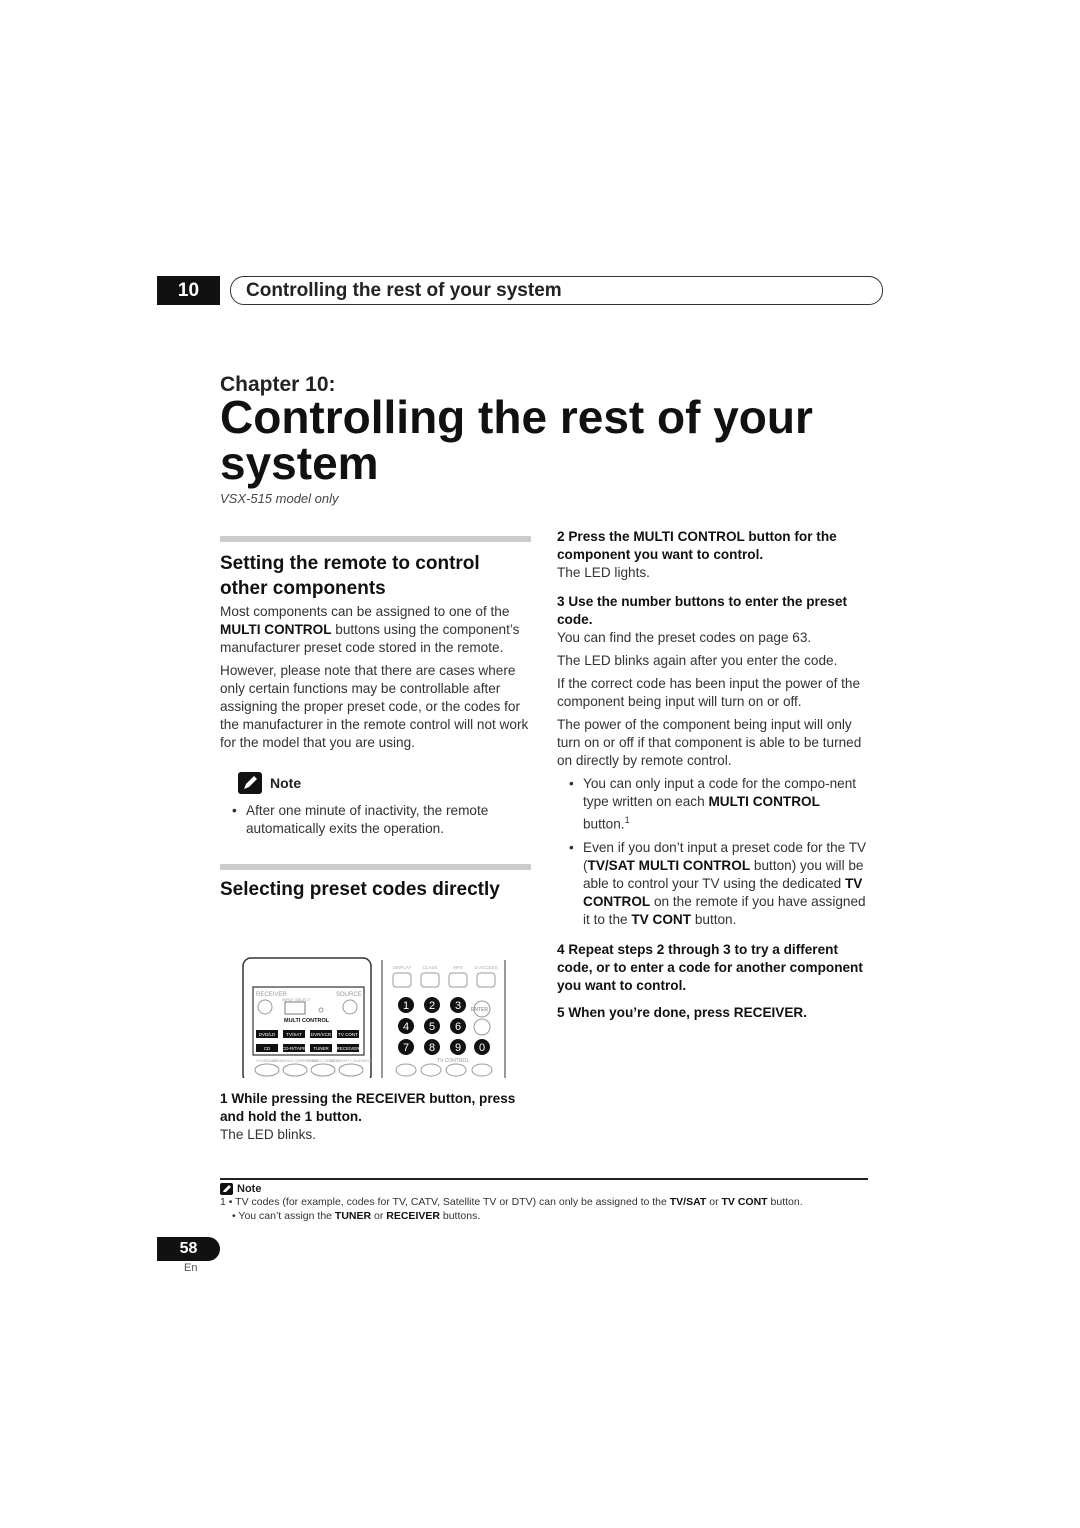  What do you see at coordinates (294, 1048) in the screenshot?
I see `button-label: CD-R/TAPE` at bounding box center [294, 1048].